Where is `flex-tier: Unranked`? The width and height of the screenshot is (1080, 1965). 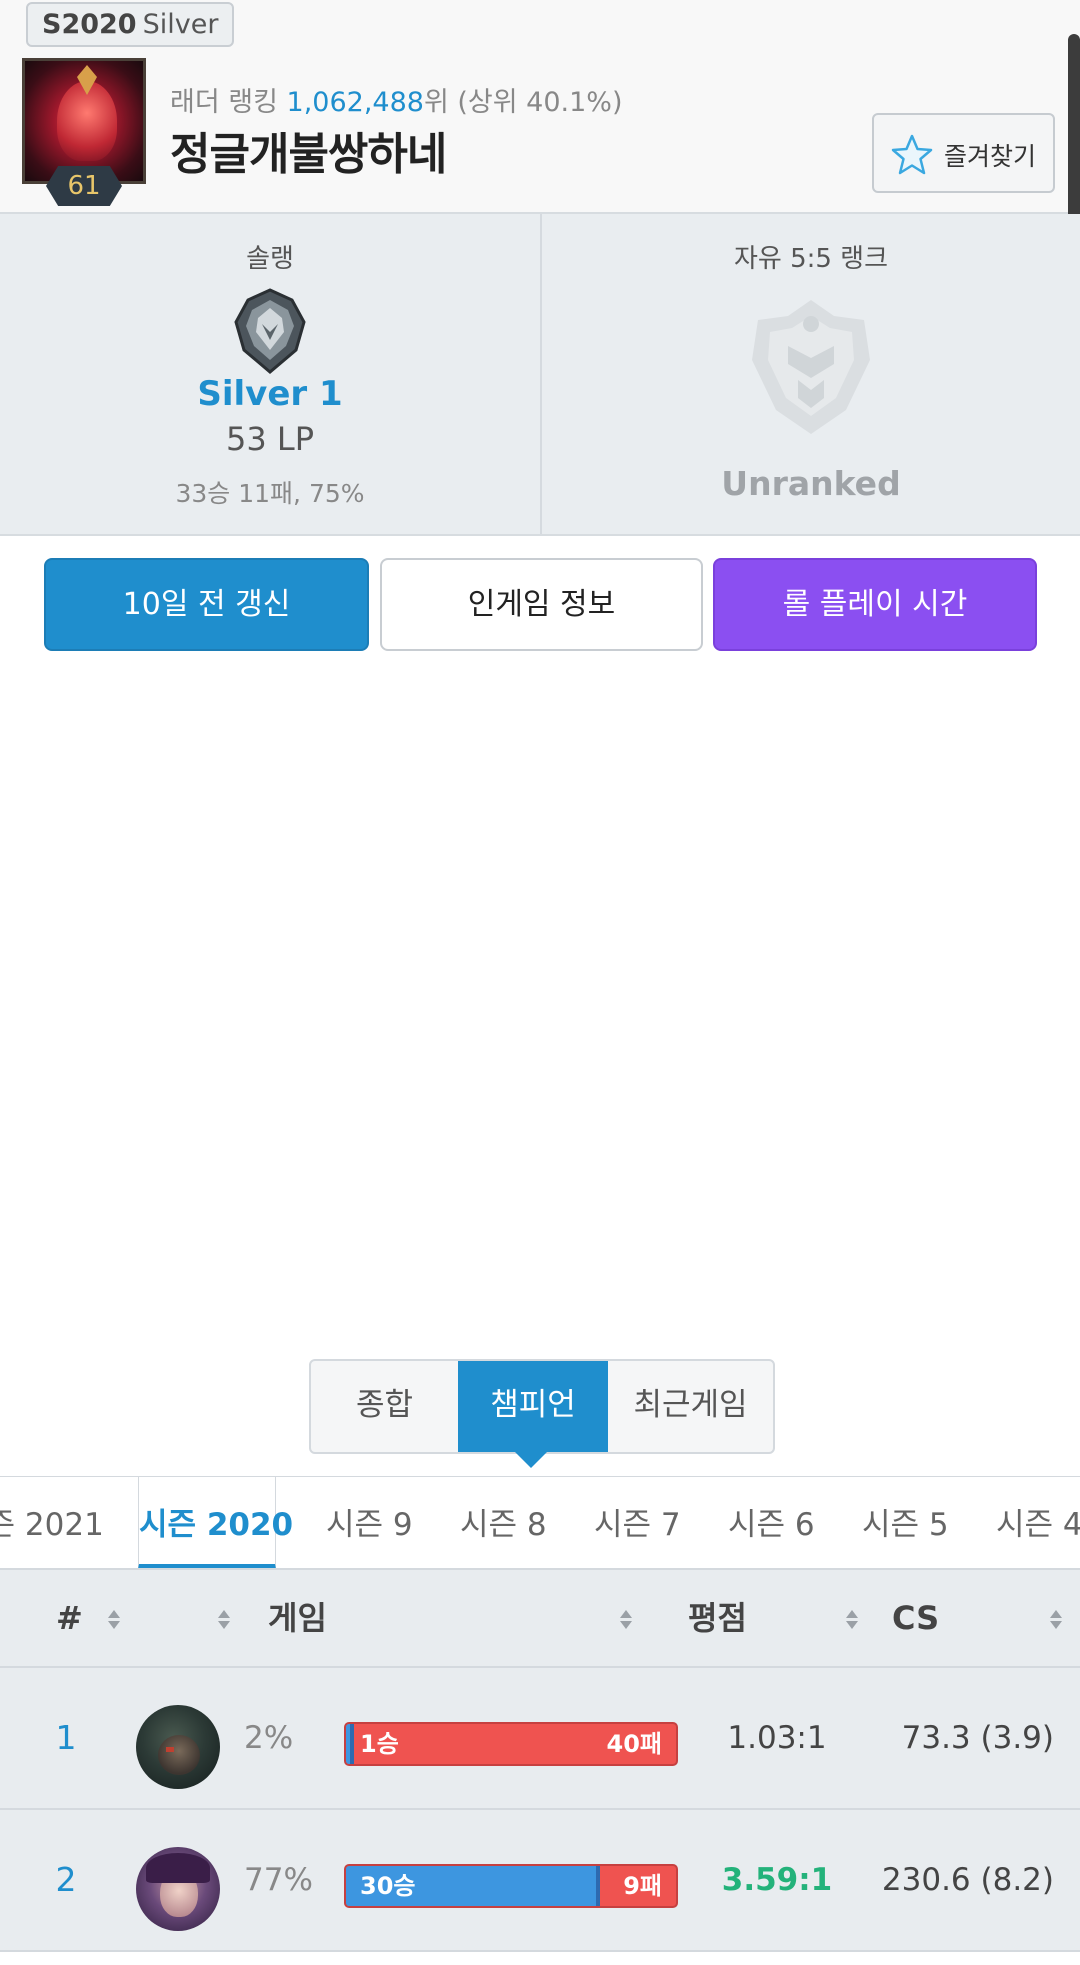
flex-tier: Unranked is located at coordinates (811, 483).